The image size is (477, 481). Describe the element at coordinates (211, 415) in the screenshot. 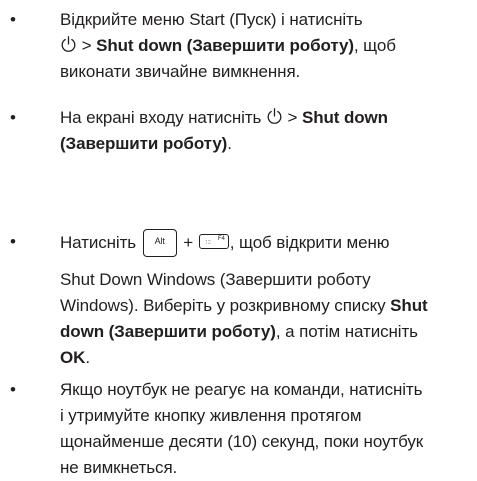

I see `text-line: і утримуйте кнопку живлення протягом` at that location.